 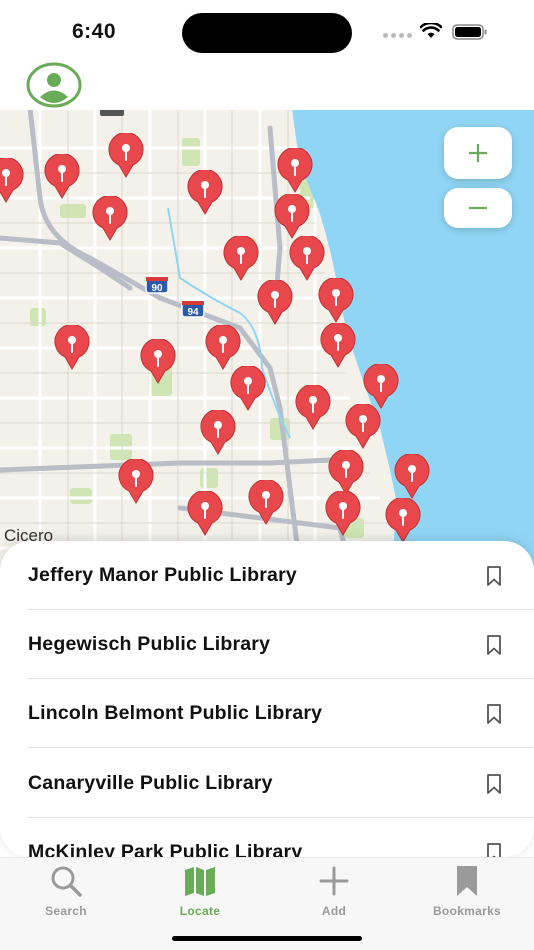 I want to click on zoom-in-button, so click(x=478, y=153).